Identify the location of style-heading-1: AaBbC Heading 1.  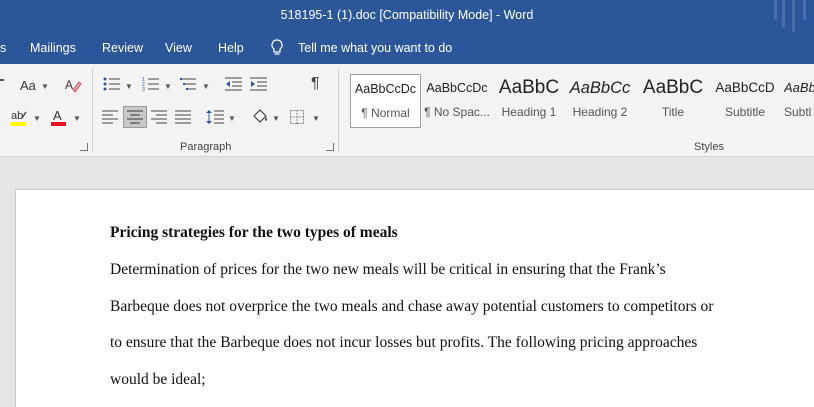
(529, 99).